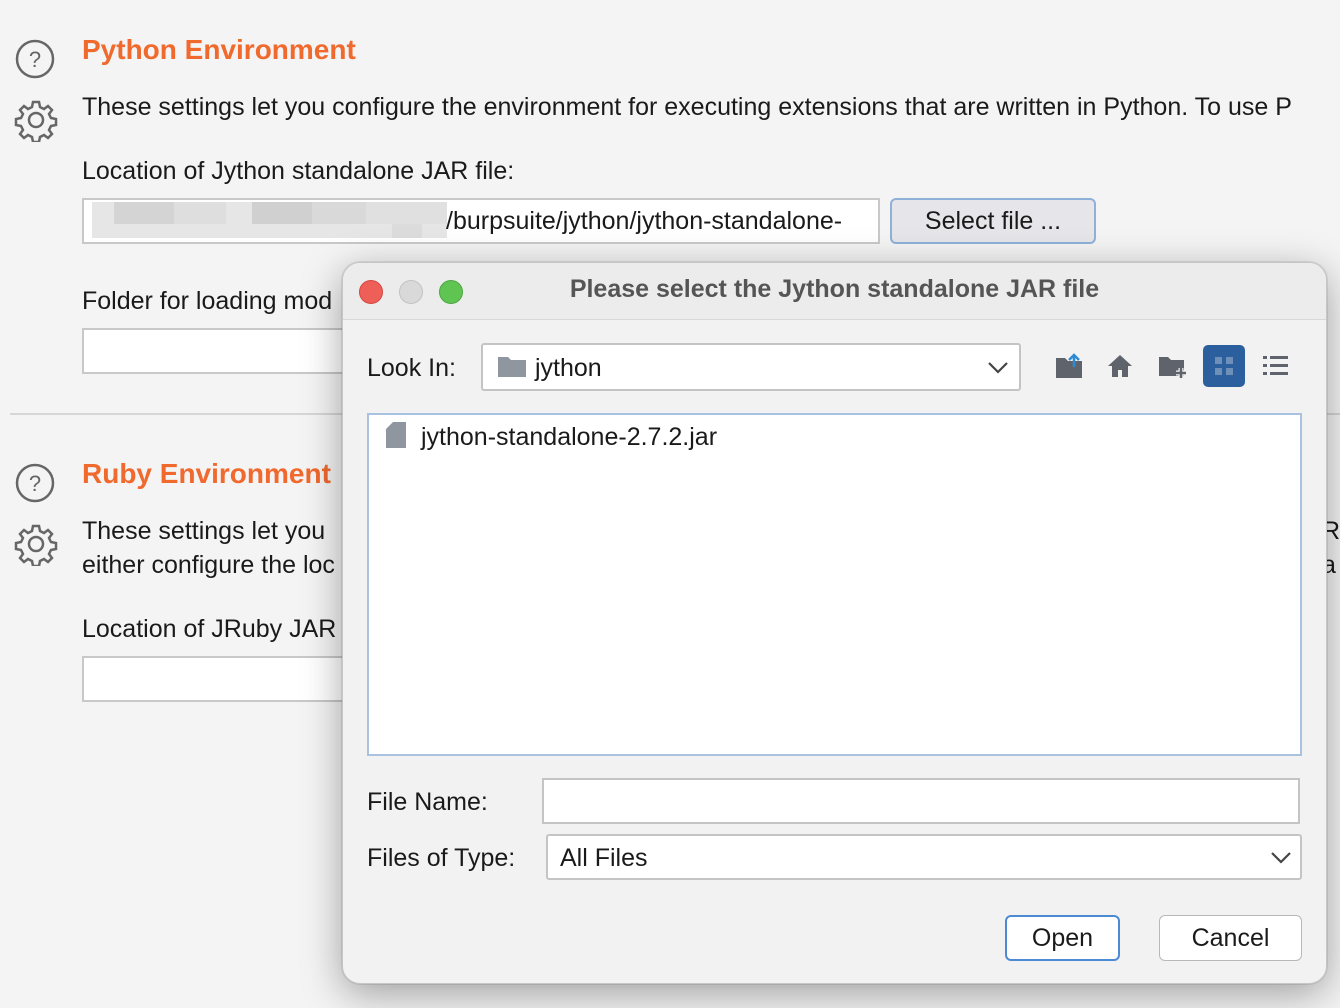 The image size is (1340, 1008). What do you see at coordinates (1062, 938) in the screenshot?
I see `open-button: Open` at bounding box center [1062, 938].